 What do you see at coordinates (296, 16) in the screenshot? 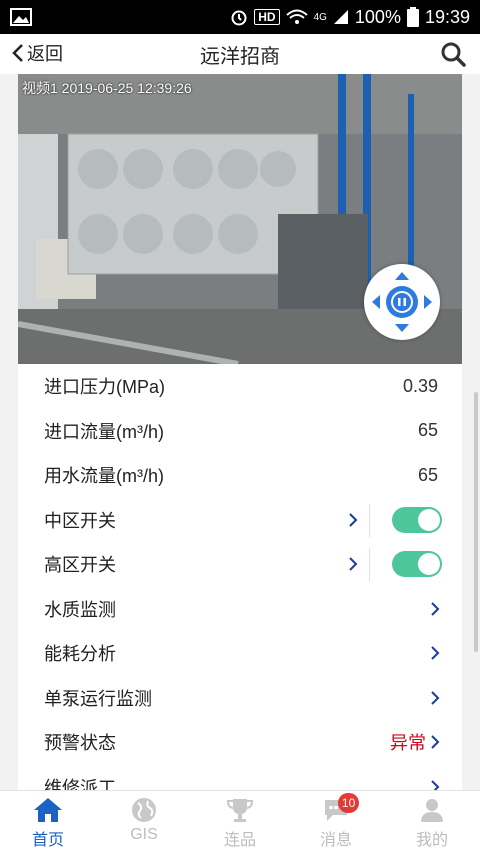
I see `wifi-icon` at bounding box center [296, 16].